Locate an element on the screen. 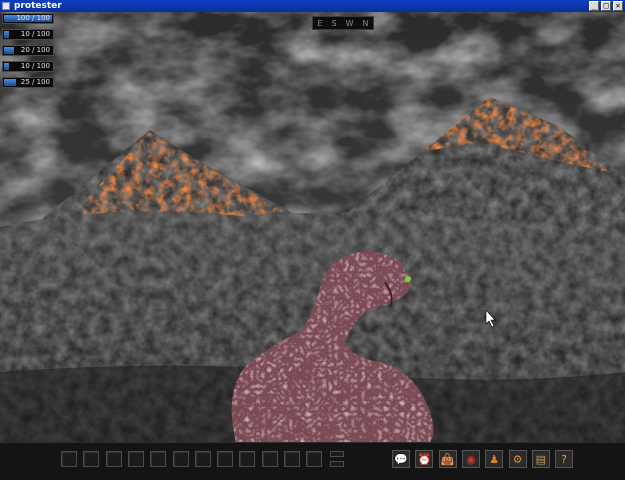  bag-icon: 👜 is located at coordinates (447, 459).